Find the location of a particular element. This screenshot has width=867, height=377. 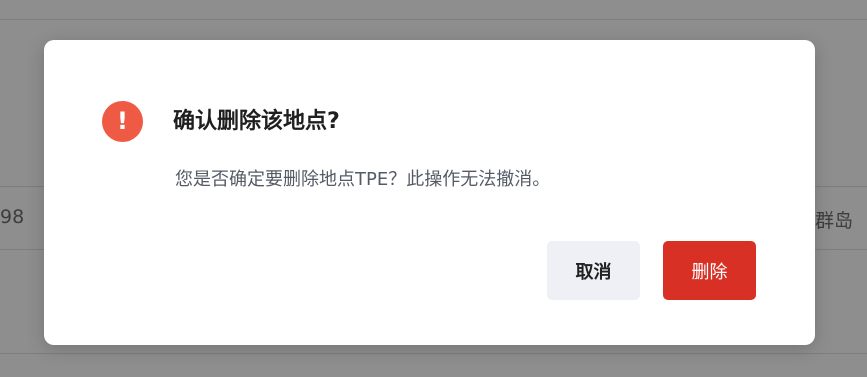

table-cell: 群岛 is located at coordinates (834, 221).